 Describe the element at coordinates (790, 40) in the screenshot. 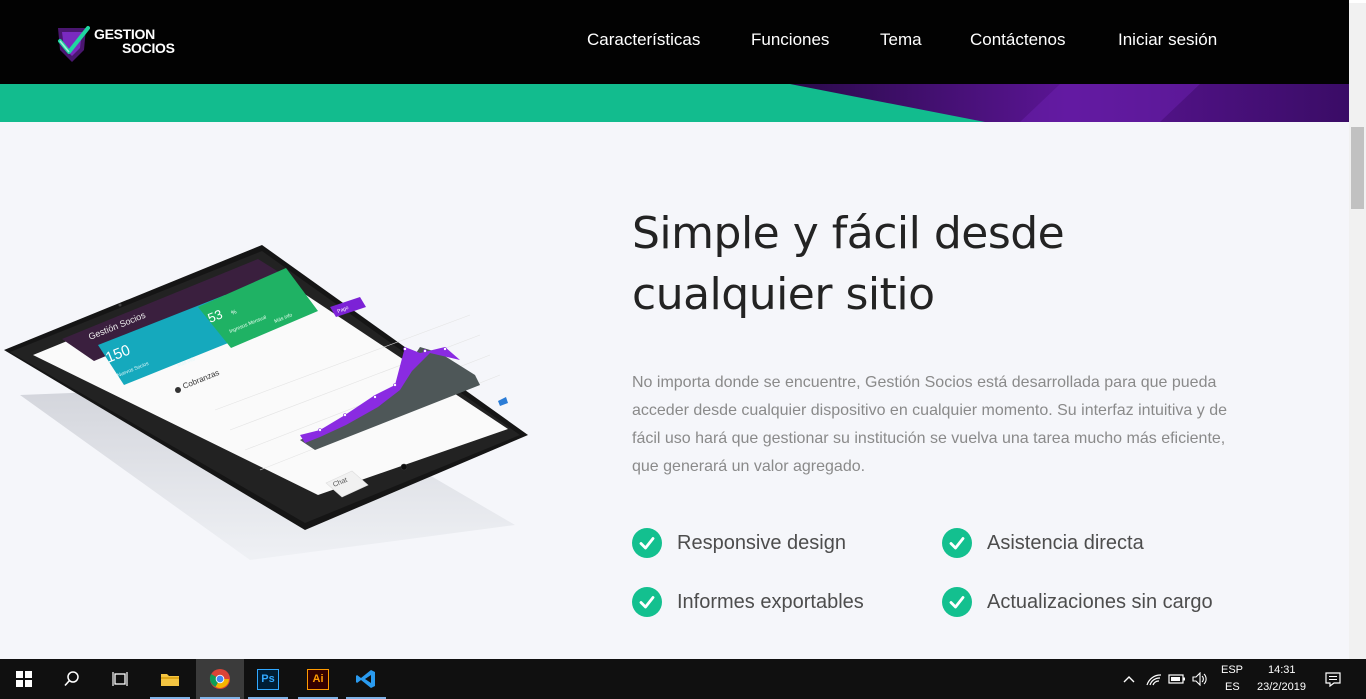

I see `nav-item-funciones: Funciones` at that location.